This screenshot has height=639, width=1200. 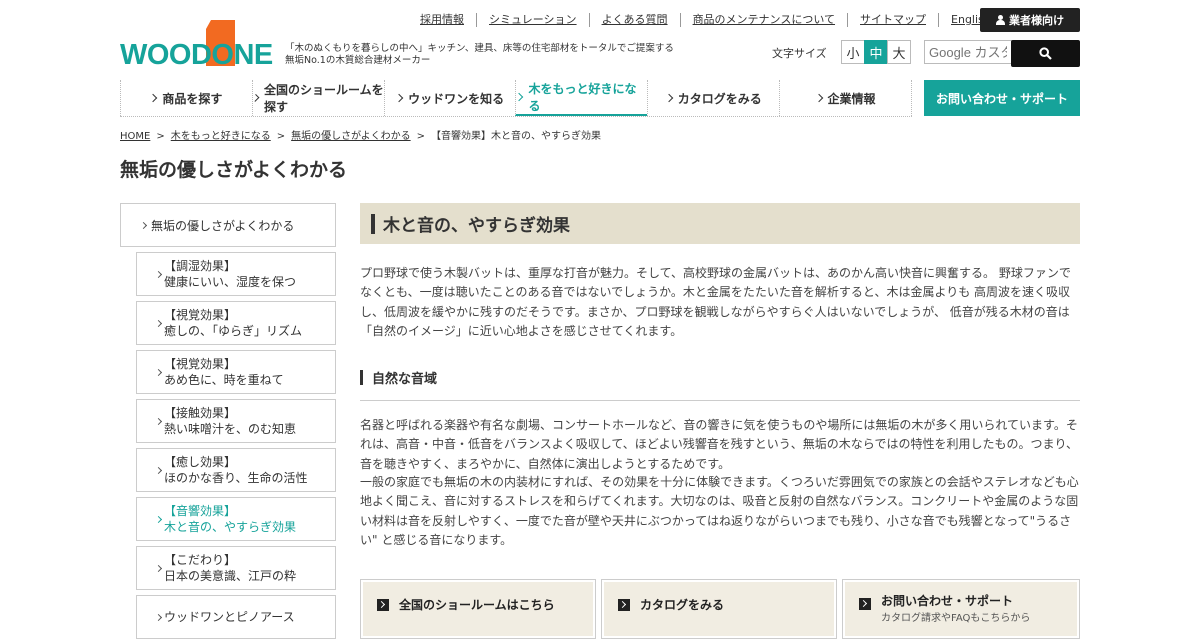 What do you see at coordinates (763, 20) in the screenshot?
I see `util-link-maintenance: 商品のメンテナンスについて` at bounding box center [763, 20].